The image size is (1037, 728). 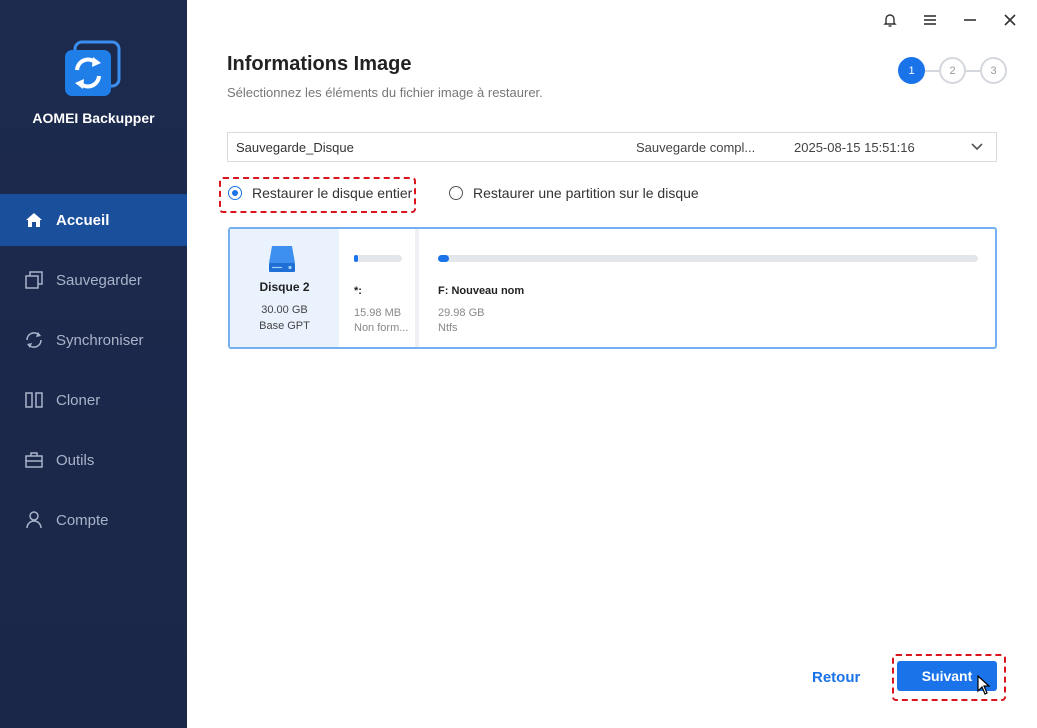 I want to click on partition-fs: Ntfs, so click(x=448, y=328).